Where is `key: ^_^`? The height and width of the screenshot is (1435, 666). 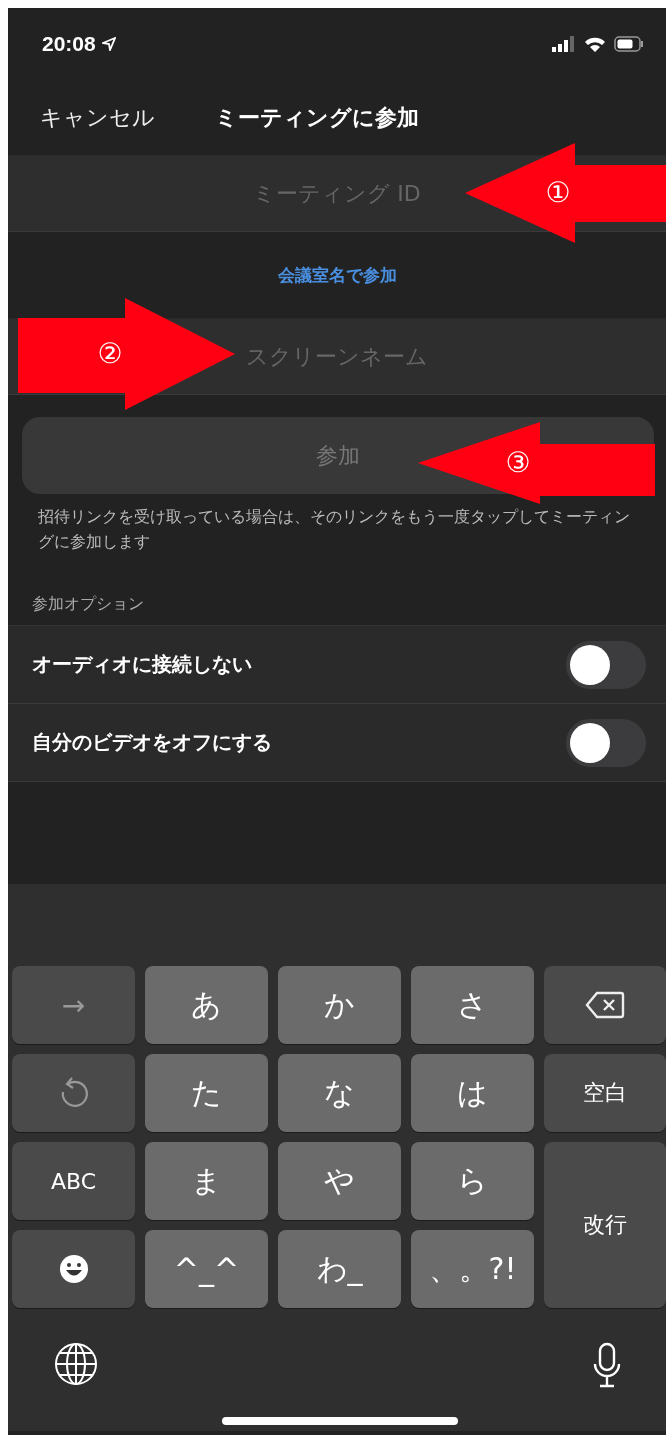 key: ^_^ is located at coordinates (206, 1269).